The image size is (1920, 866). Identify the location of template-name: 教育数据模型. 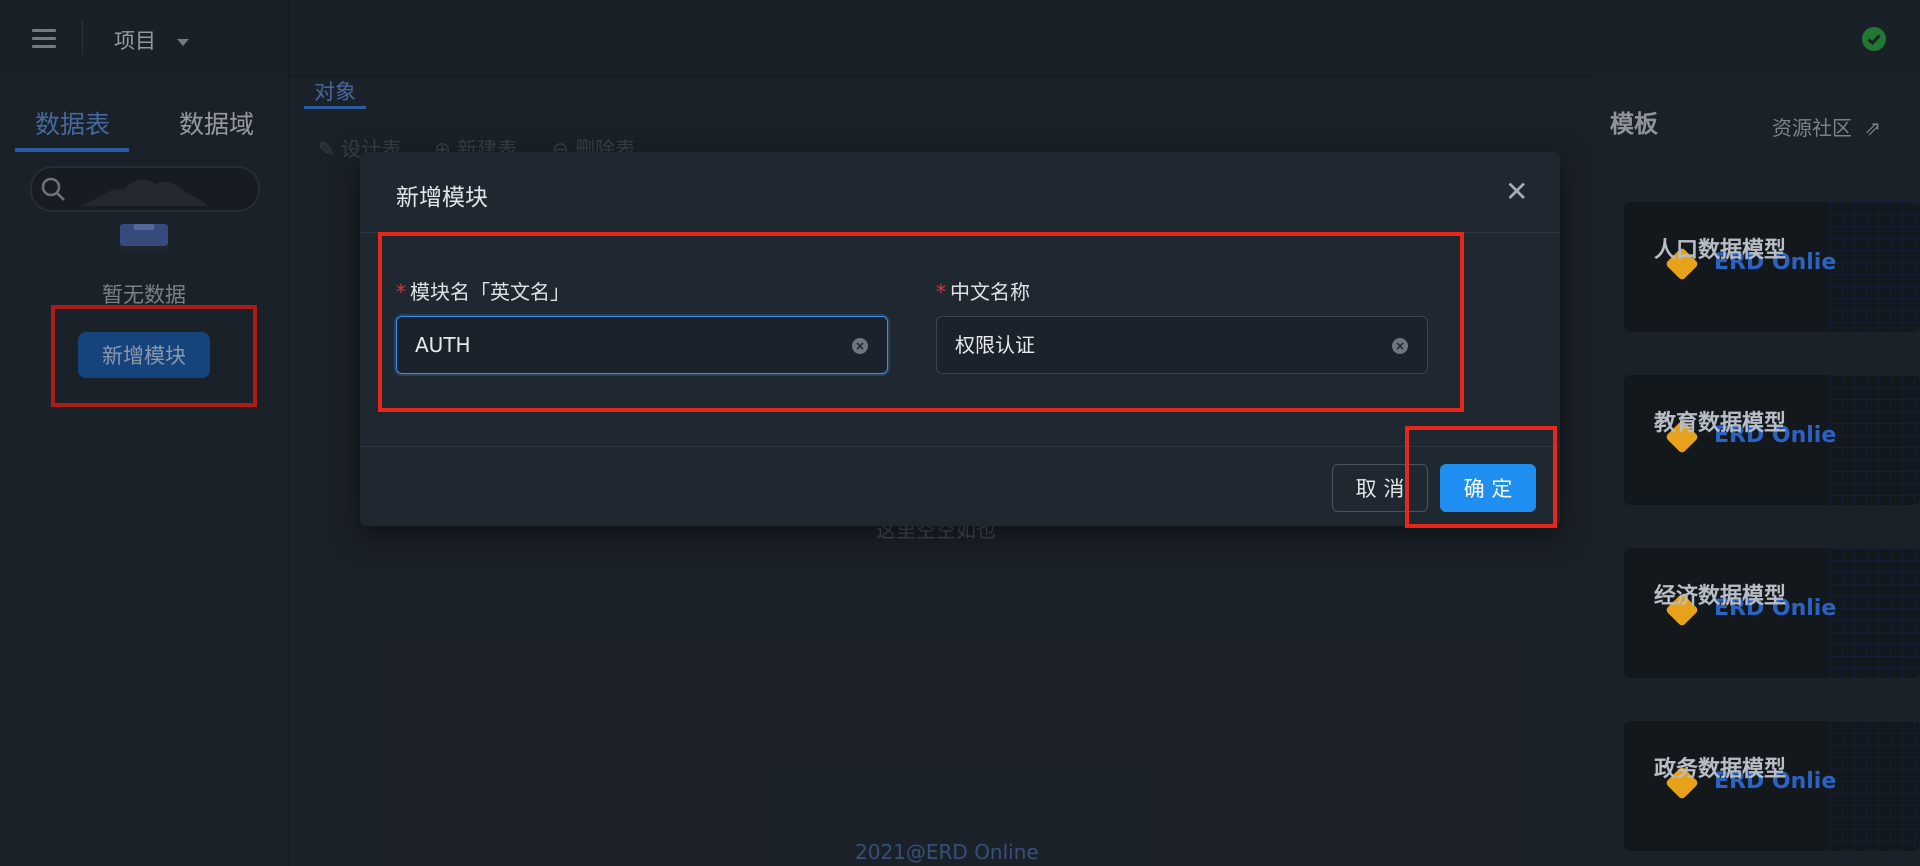
(1720, 423).